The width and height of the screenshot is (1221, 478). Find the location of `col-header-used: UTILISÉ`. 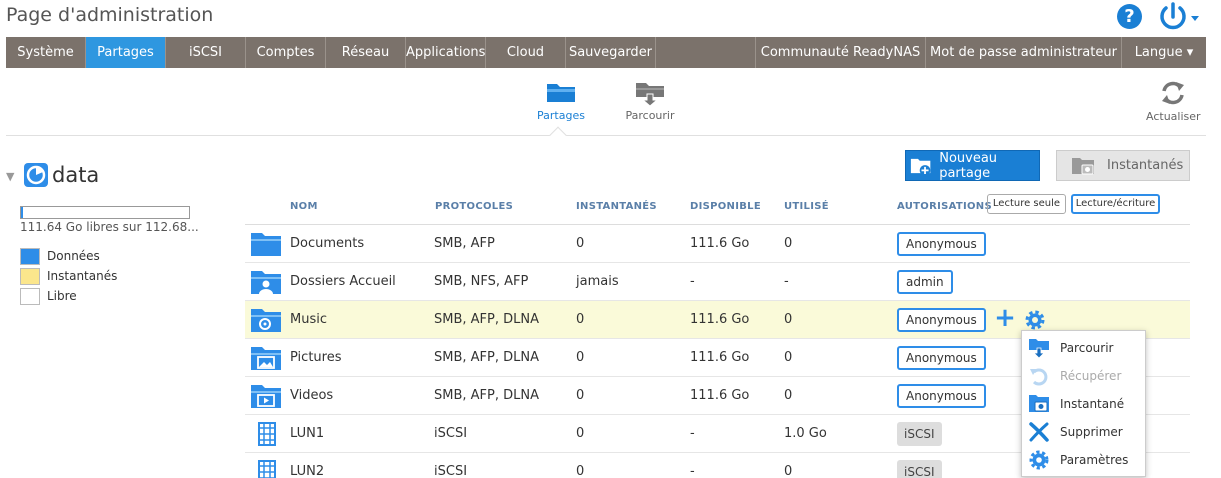

col-header-used: UTILISÉ is located at coordinates (806, 206).